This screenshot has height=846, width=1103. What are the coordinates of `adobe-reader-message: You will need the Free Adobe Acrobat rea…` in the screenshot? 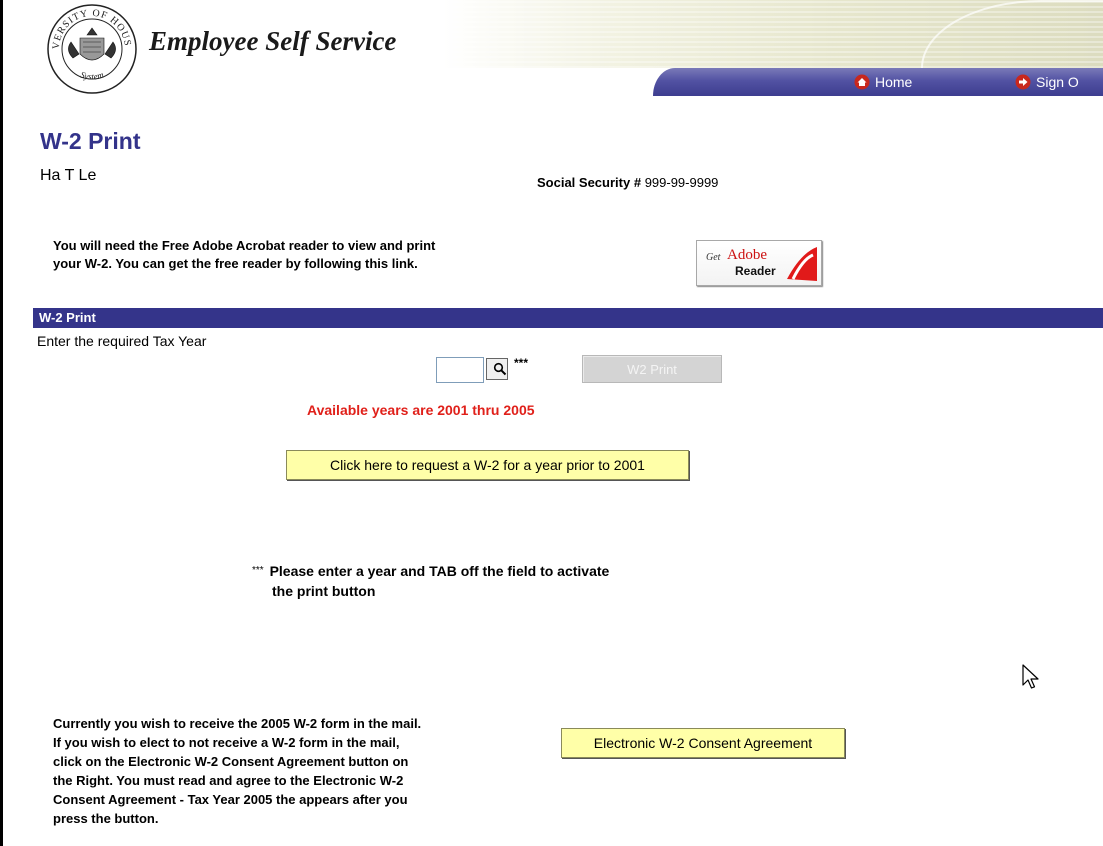 It's located at (313, 255).